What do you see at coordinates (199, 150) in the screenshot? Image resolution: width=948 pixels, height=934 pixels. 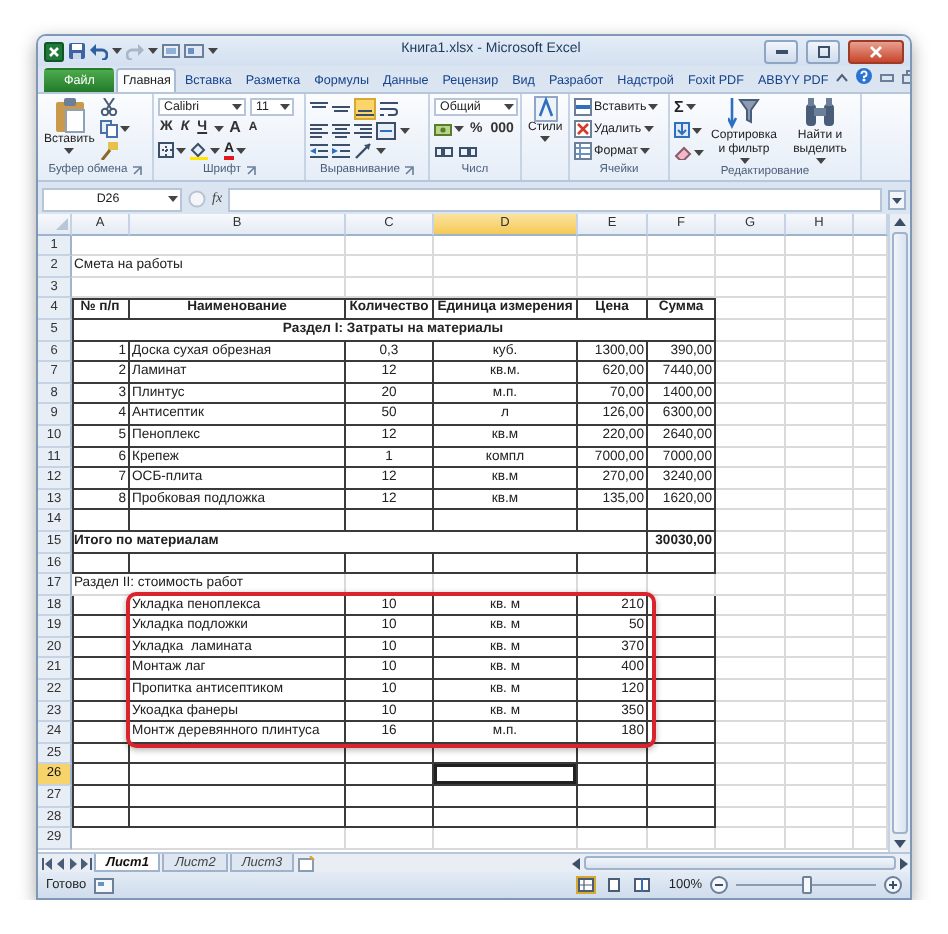 I see `paint-bucket-icon` at bounding box center [199, 150].